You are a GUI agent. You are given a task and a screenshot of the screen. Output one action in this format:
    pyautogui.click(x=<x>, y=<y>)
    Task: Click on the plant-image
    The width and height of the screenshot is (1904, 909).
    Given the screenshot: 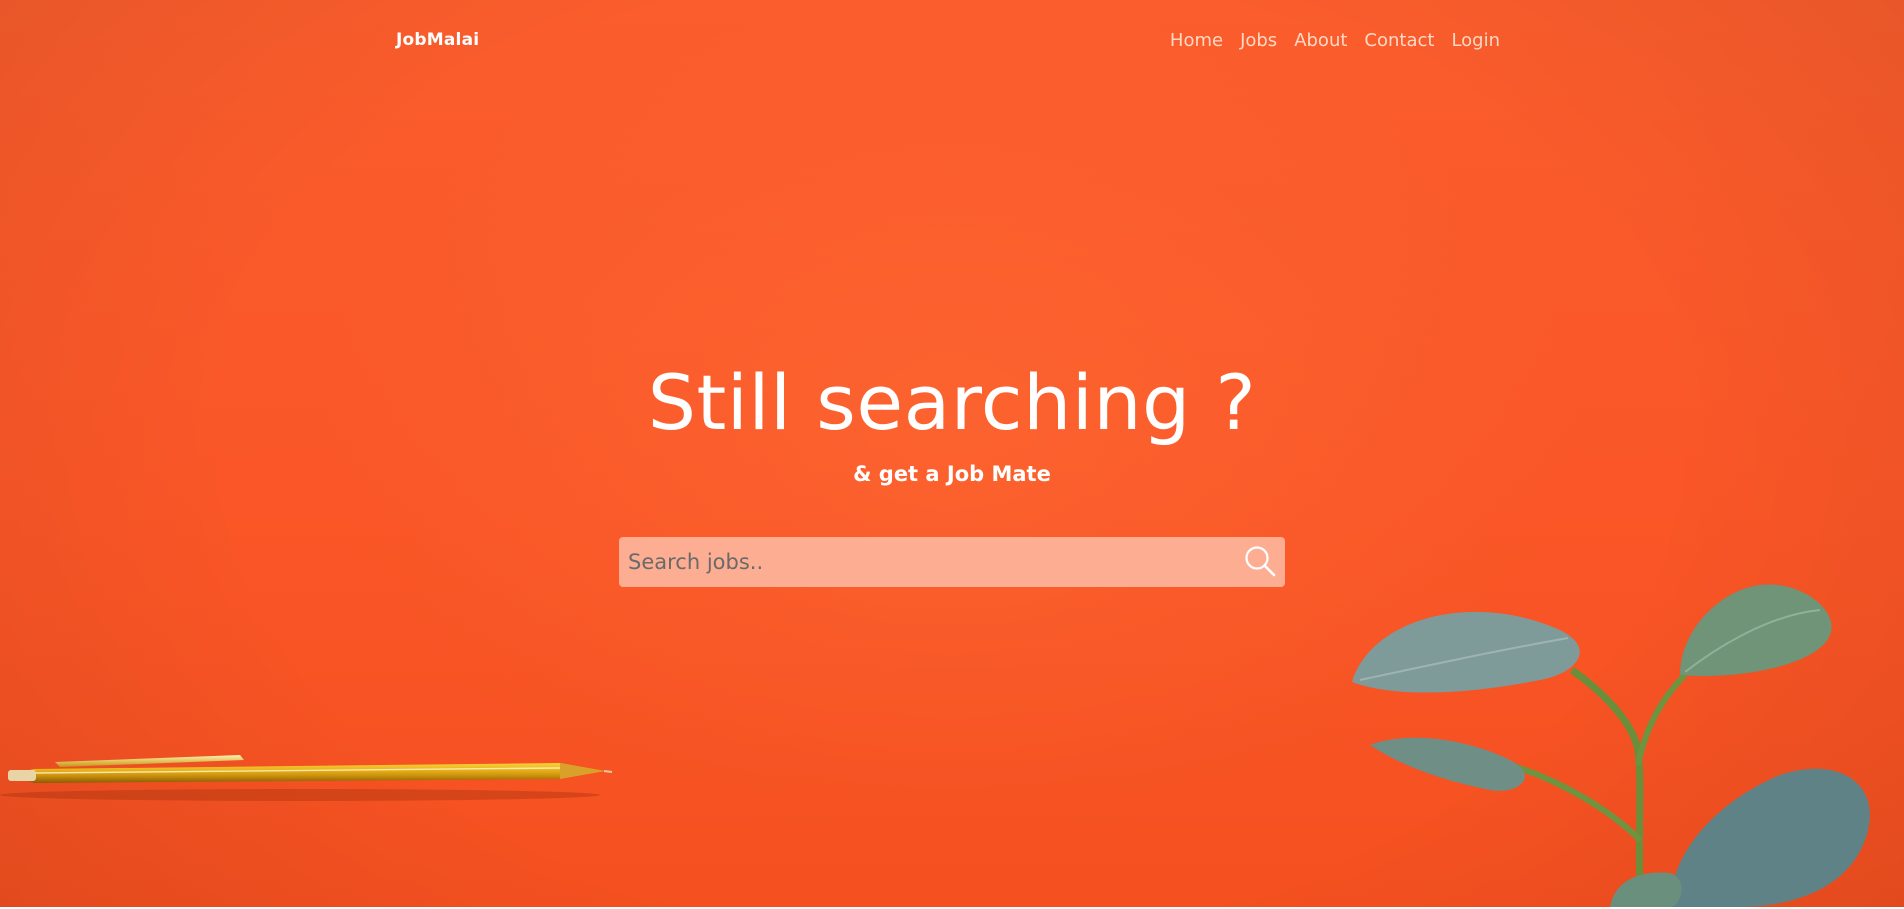 What is the action you would take?
    pyautogui.click(x=1611, y=745)
    